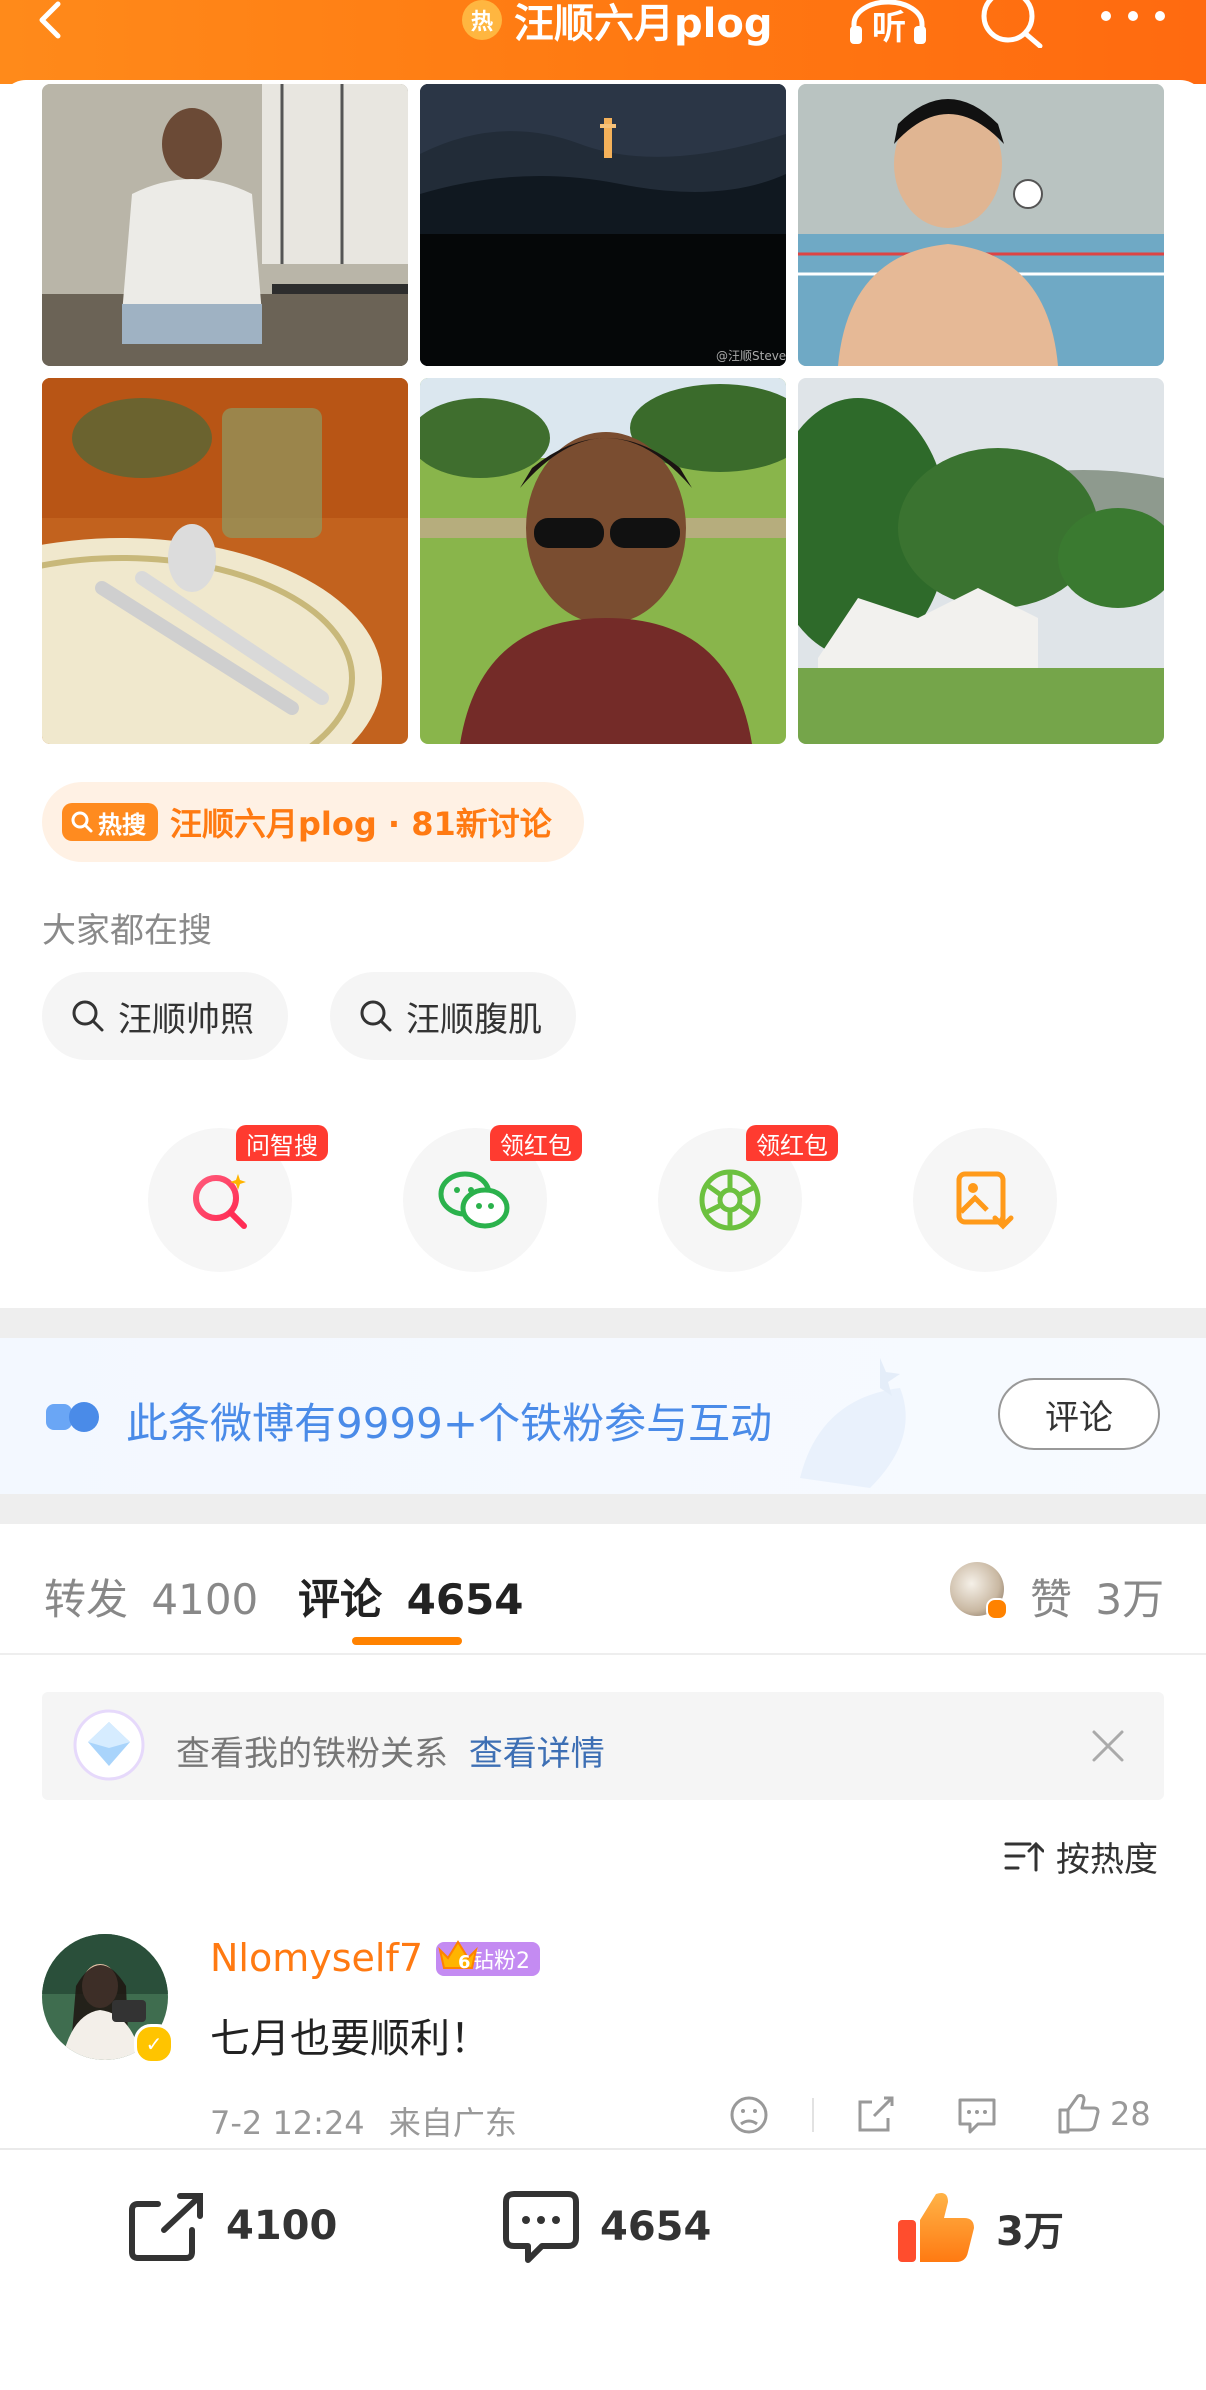  Describe the element at coordinates (537, 1754) in the screenshot. I see `fan-relation-link: 查看详情` at that location.